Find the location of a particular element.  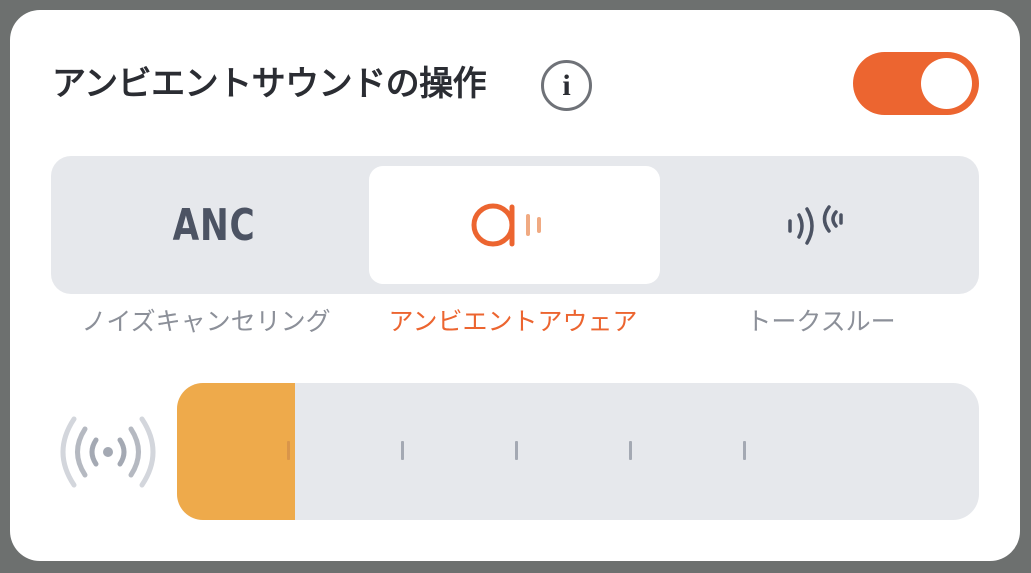

info-icon: i is located at coordinates (566, 85).